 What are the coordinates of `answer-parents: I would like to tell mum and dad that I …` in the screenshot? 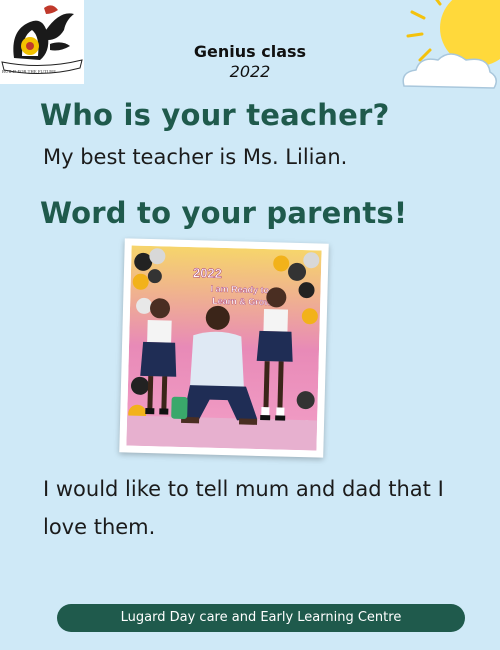 It's located at (243, 508).